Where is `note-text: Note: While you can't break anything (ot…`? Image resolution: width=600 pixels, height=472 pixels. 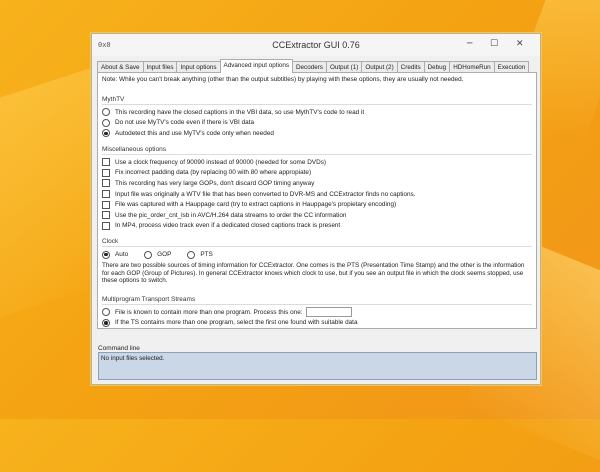
note-text: Note: While you can't break anything (ot… is located at coordinates (283, 79).